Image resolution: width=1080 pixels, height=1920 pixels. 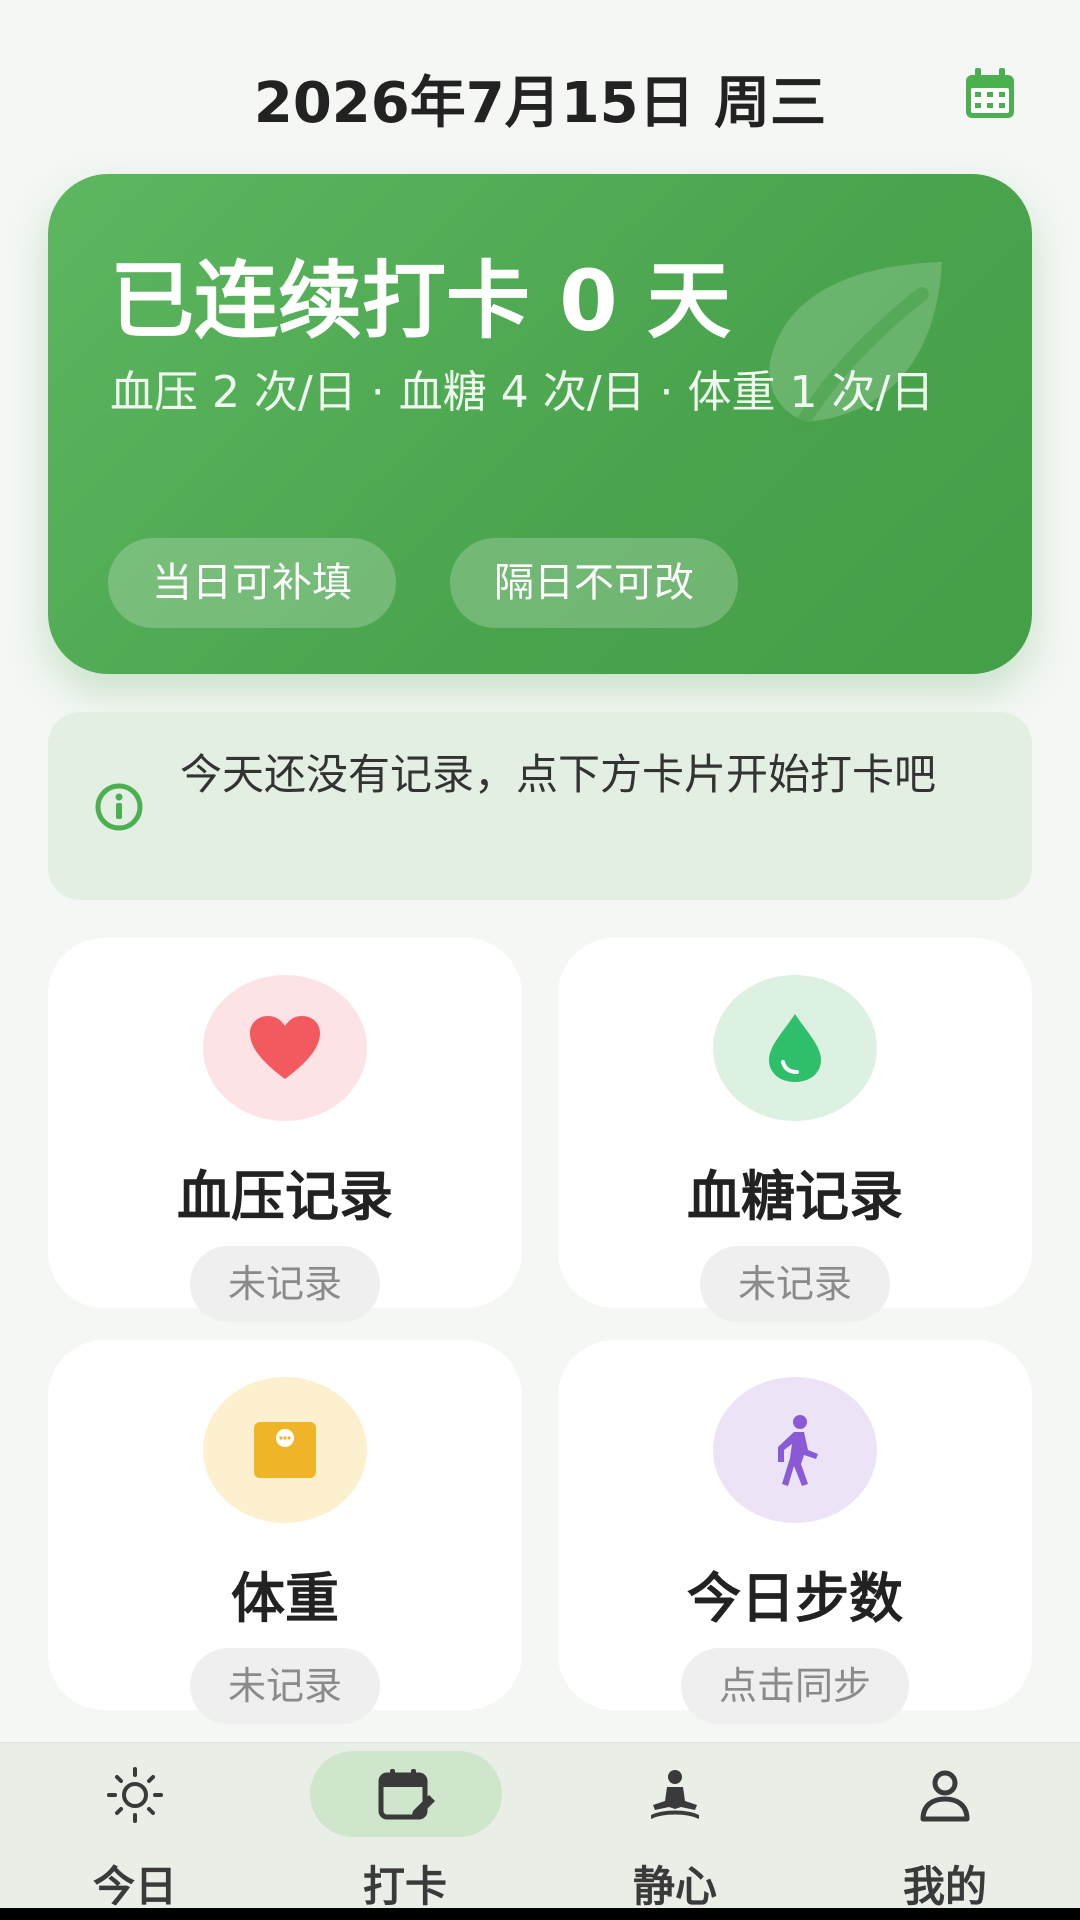 I want to click on bottom-nav: 今日 打卡 静心 我的, so click(x=540, y=1831).